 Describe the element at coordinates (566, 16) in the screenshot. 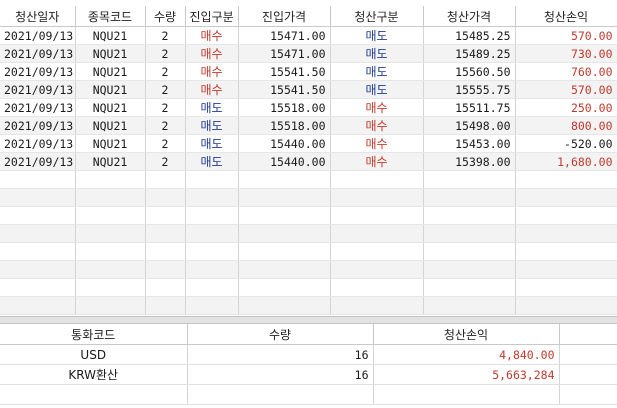

I see `header-pnl: 청산손익` at that location.